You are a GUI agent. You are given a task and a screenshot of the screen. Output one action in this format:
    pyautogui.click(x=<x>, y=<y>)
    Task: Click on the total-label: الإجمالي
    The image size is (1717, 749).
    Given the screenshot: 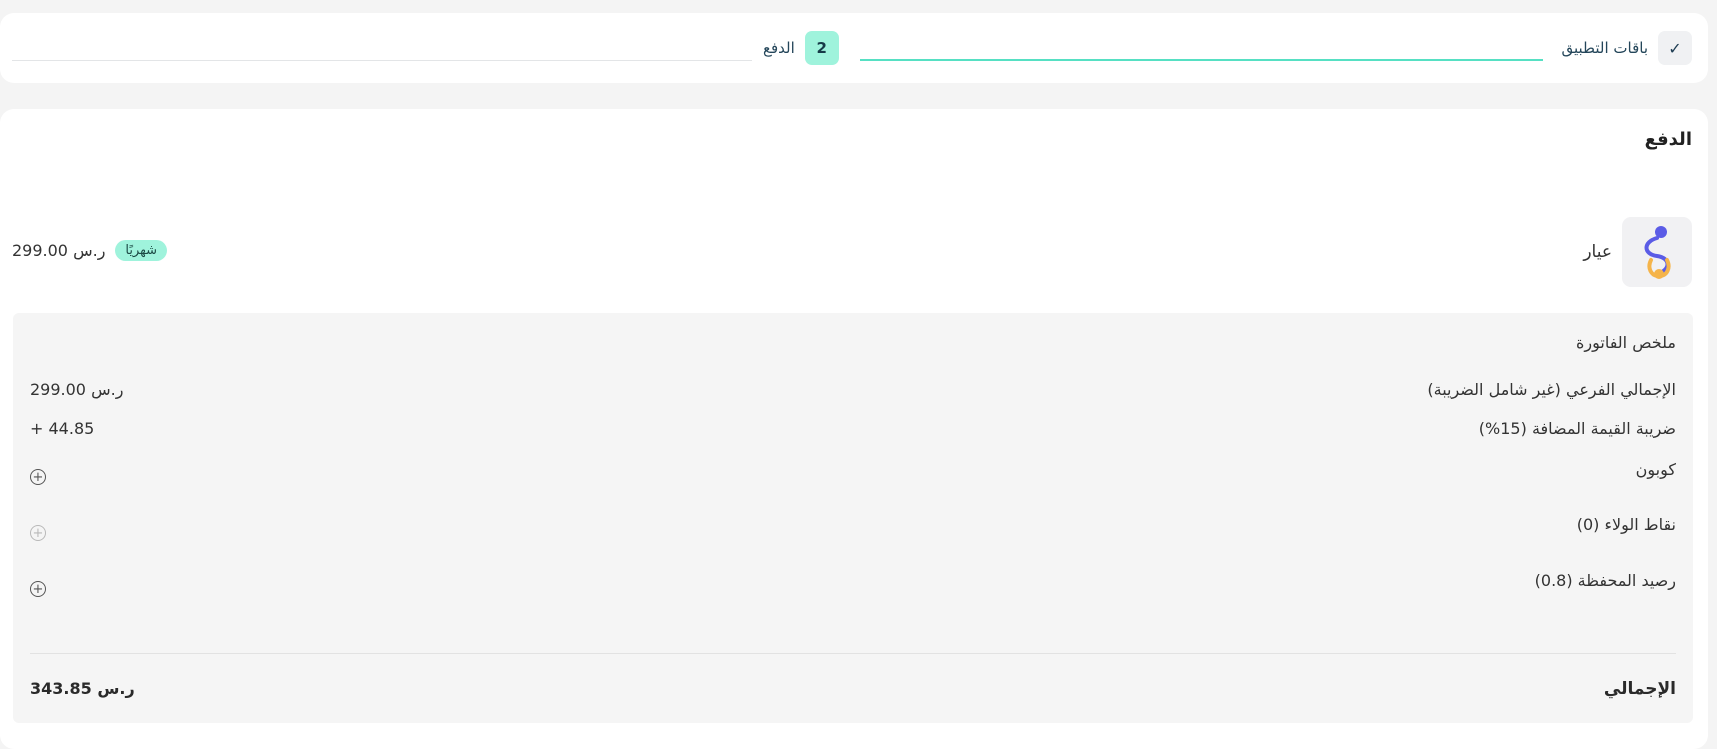 What is the action you would take?
    pyautogui.click(x=1639, y=689)
    